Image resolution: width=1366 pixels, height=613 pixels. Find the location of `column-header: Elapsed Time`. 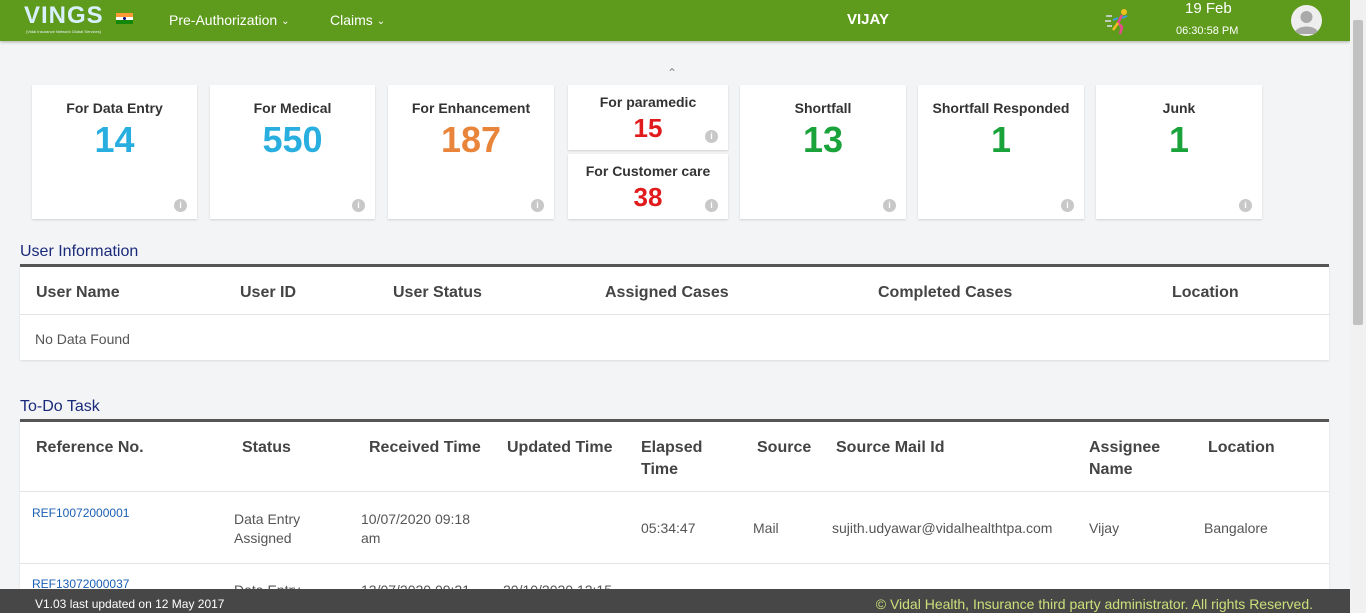

column-header: Elapsed Time is located at coordinates (672, 458).